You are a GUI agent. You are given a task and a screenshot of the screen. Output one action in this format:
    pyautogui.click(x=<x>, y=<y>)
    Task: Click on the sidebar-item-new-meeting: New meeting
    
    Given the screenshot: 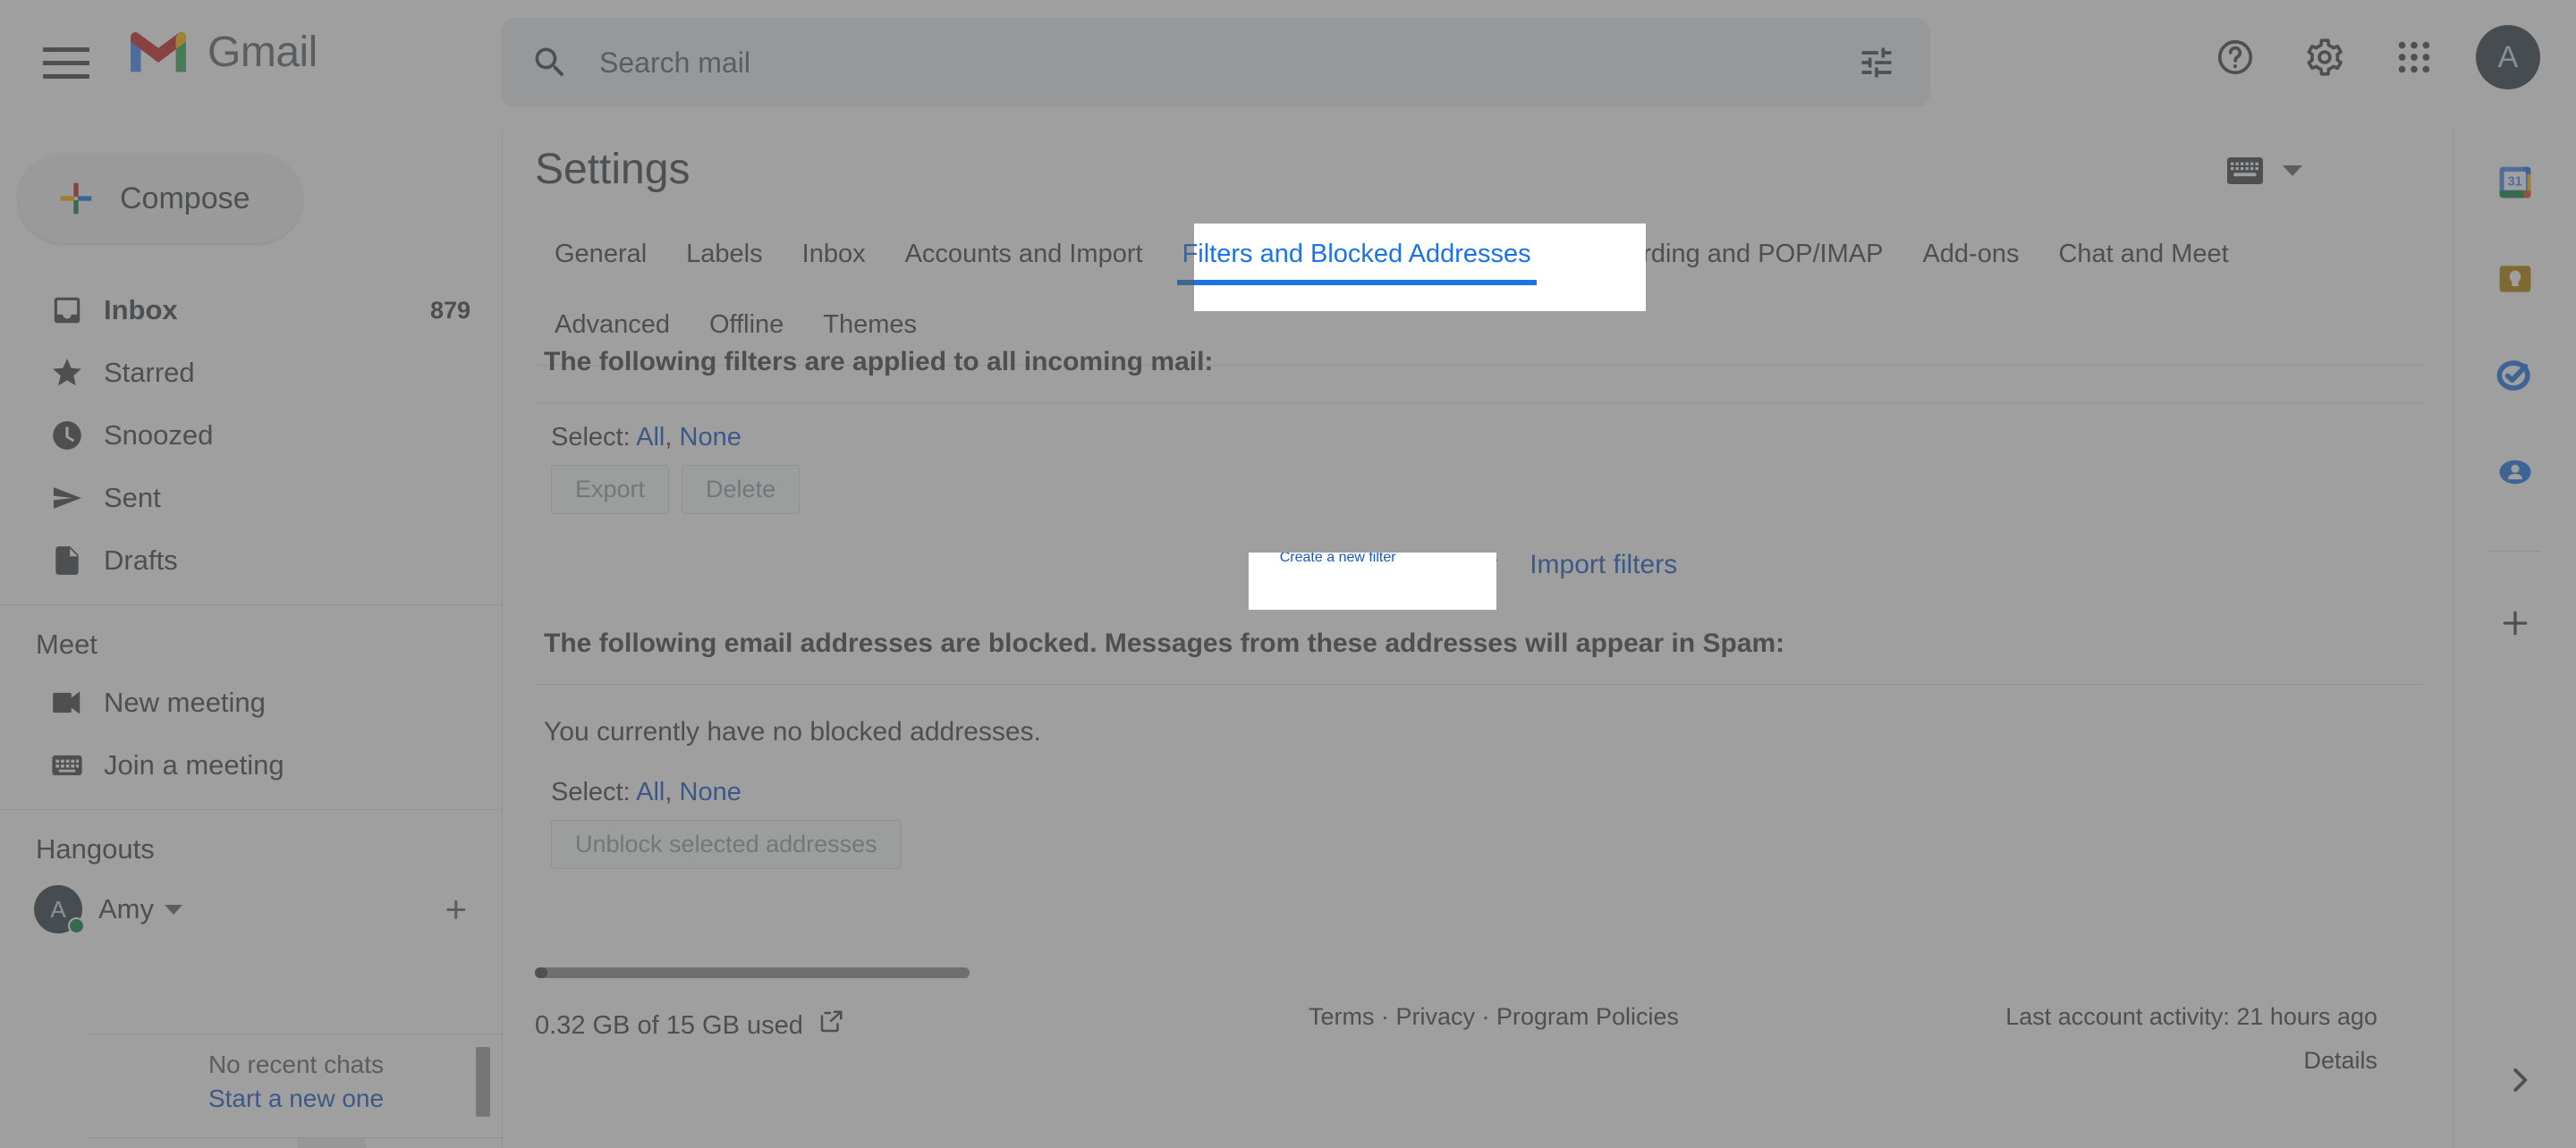 What is the action you would take?
    pyautogui.click(x=251, y=702)
    